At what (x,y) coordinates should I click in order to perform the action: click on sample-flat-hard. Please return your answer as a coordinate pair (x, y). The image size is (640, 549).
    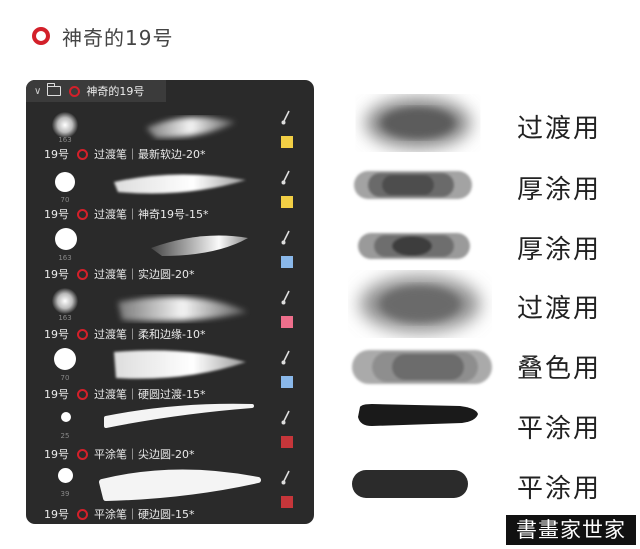
    Looking at the image, I should click on (410, 484).